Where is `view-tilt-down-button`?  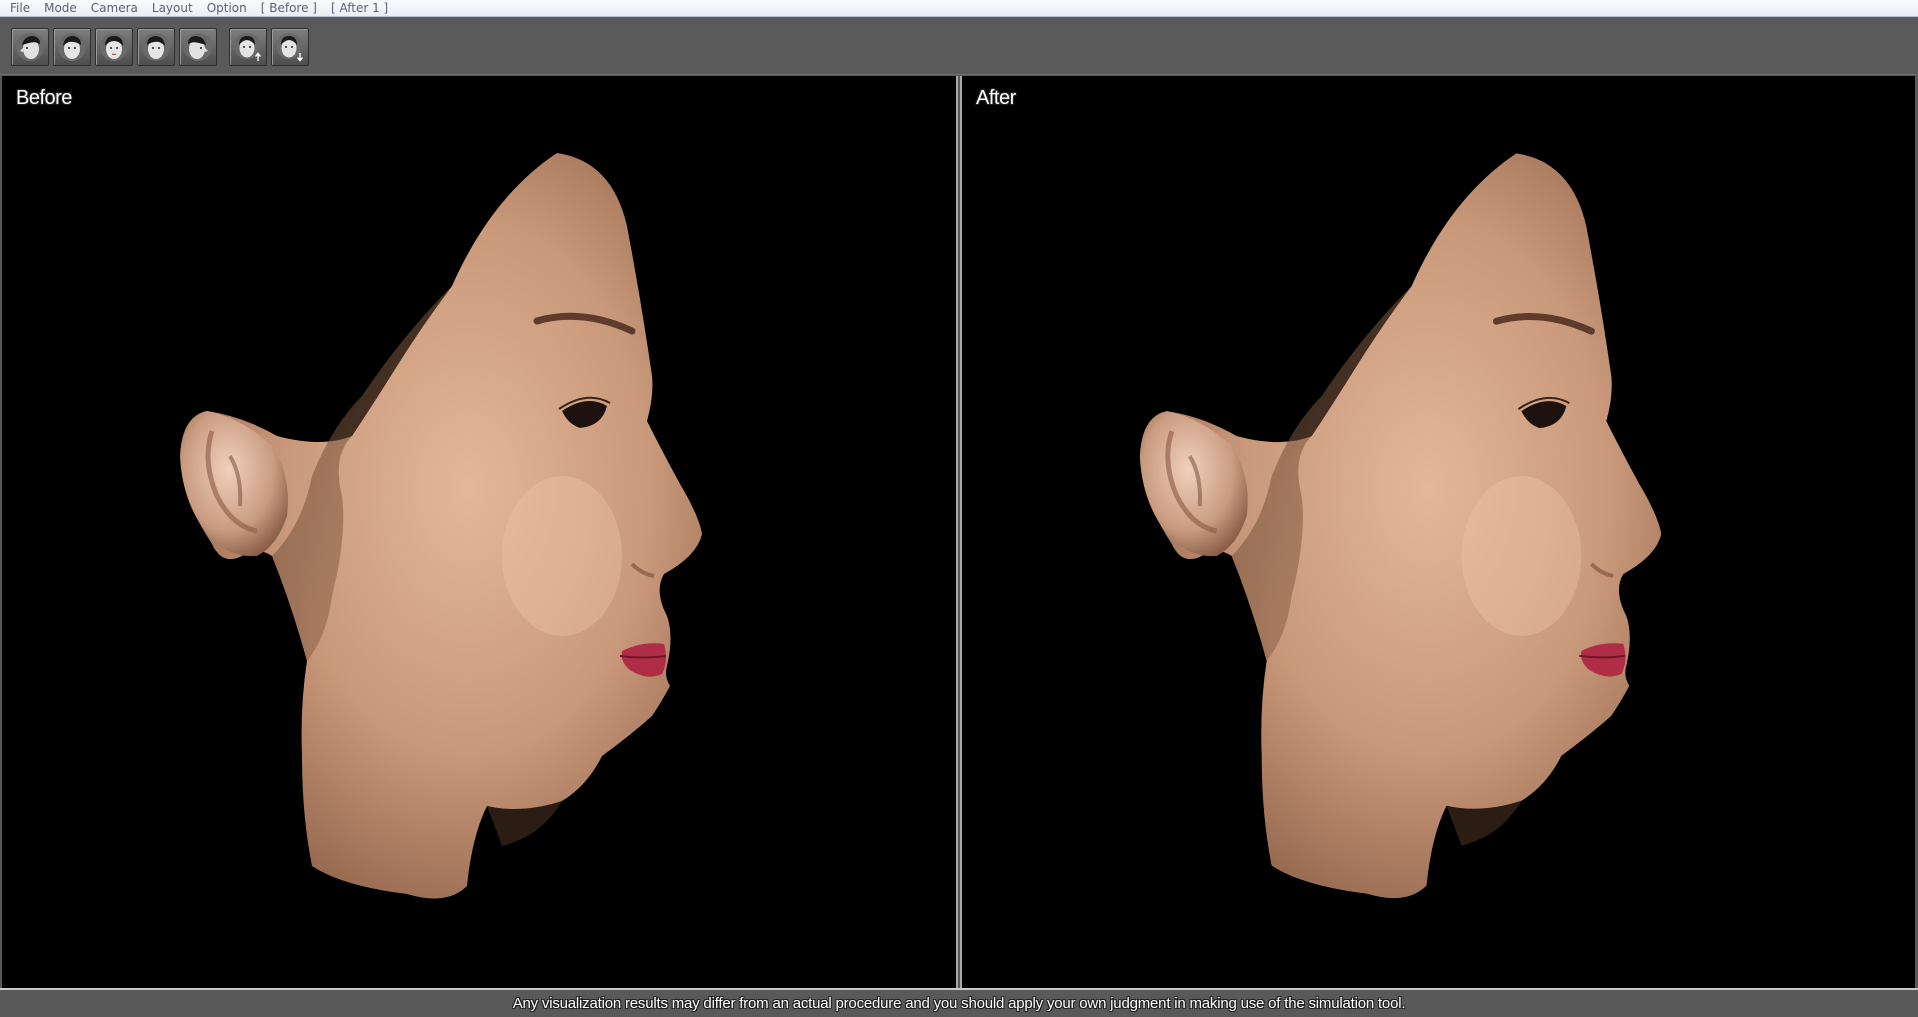 view-tilt-down-button is located at coordinates (290, 47).